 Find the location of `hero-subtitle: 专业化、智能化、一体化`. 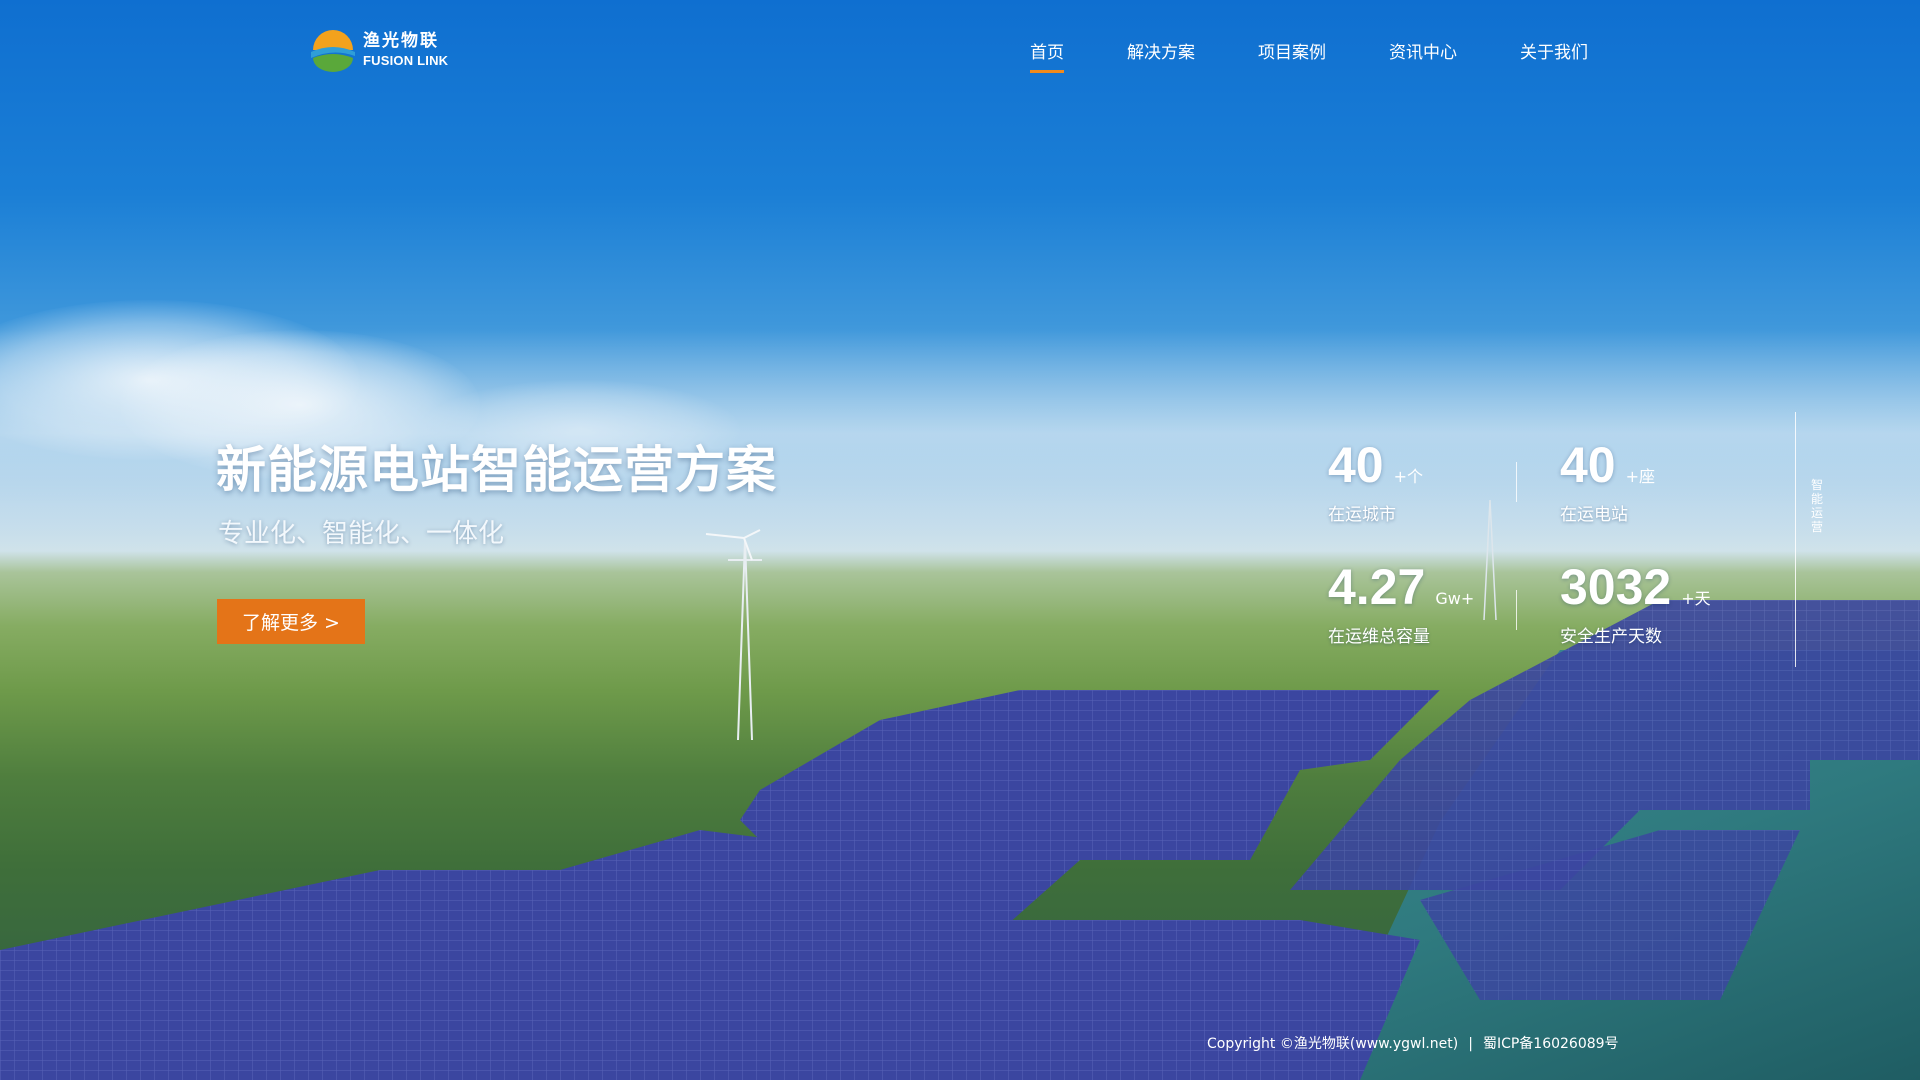

hero-subtitle: 专业化、智能化、一体化 is located at coordinates (361, 534).